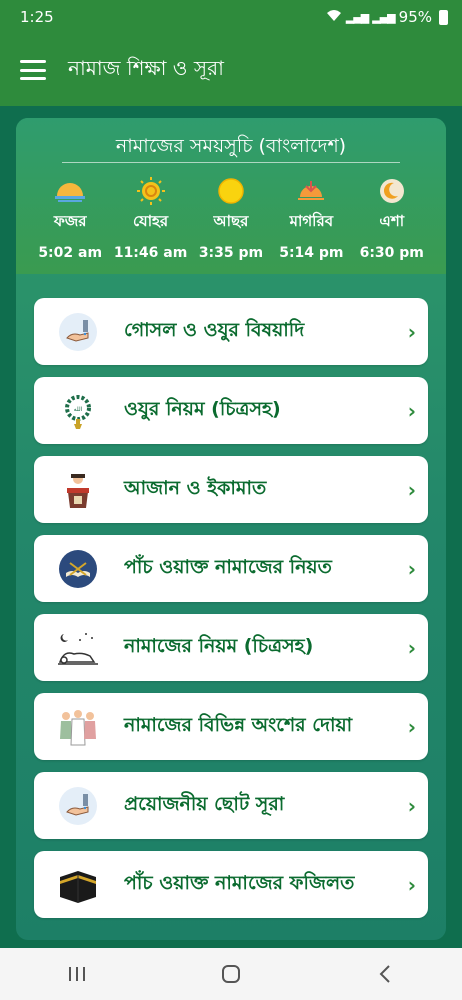 The width and height of the screenshot is (462, 1000). Describe the element at coordinates (78, 727) in the screenshot. I see `praying-people-icon` at that location.